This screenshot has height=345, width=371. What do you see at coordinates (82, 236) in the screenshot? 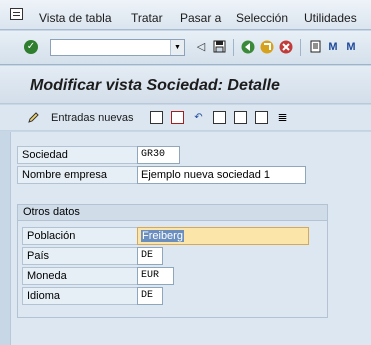
I see `poblacion-label: Población` at bounding box center [82, 236].